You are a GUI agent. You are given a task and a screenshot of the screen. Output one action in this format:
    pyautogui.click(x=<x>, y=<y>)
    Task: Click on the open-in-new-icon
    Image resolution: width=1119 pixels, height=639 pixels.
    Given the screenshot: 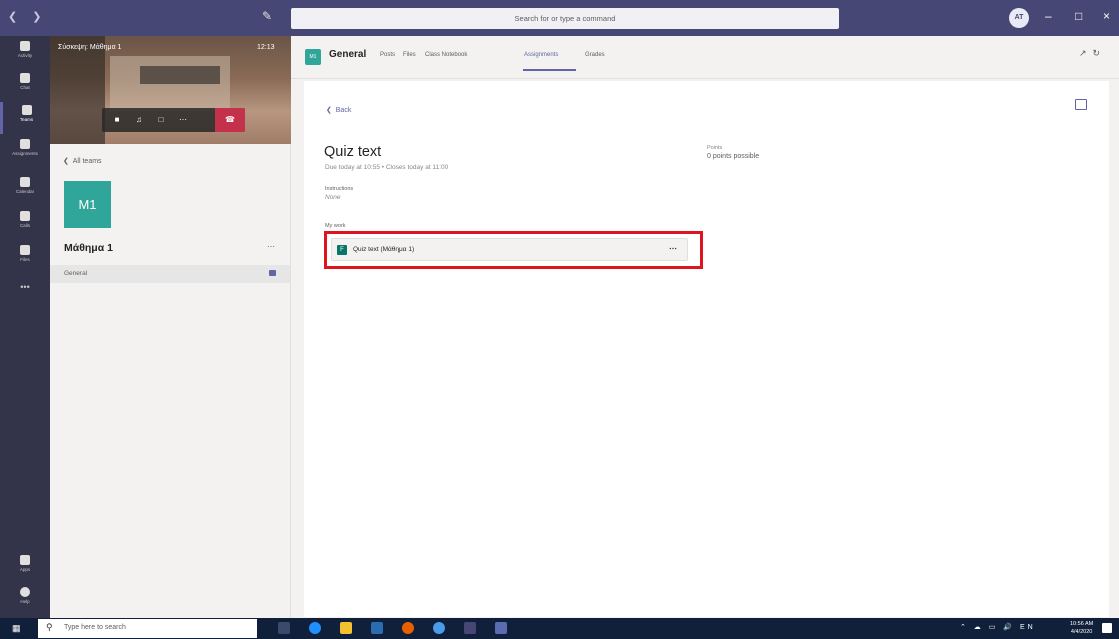 What is the action you would take?
    pyautogui.click(x=1081, y=104)
    